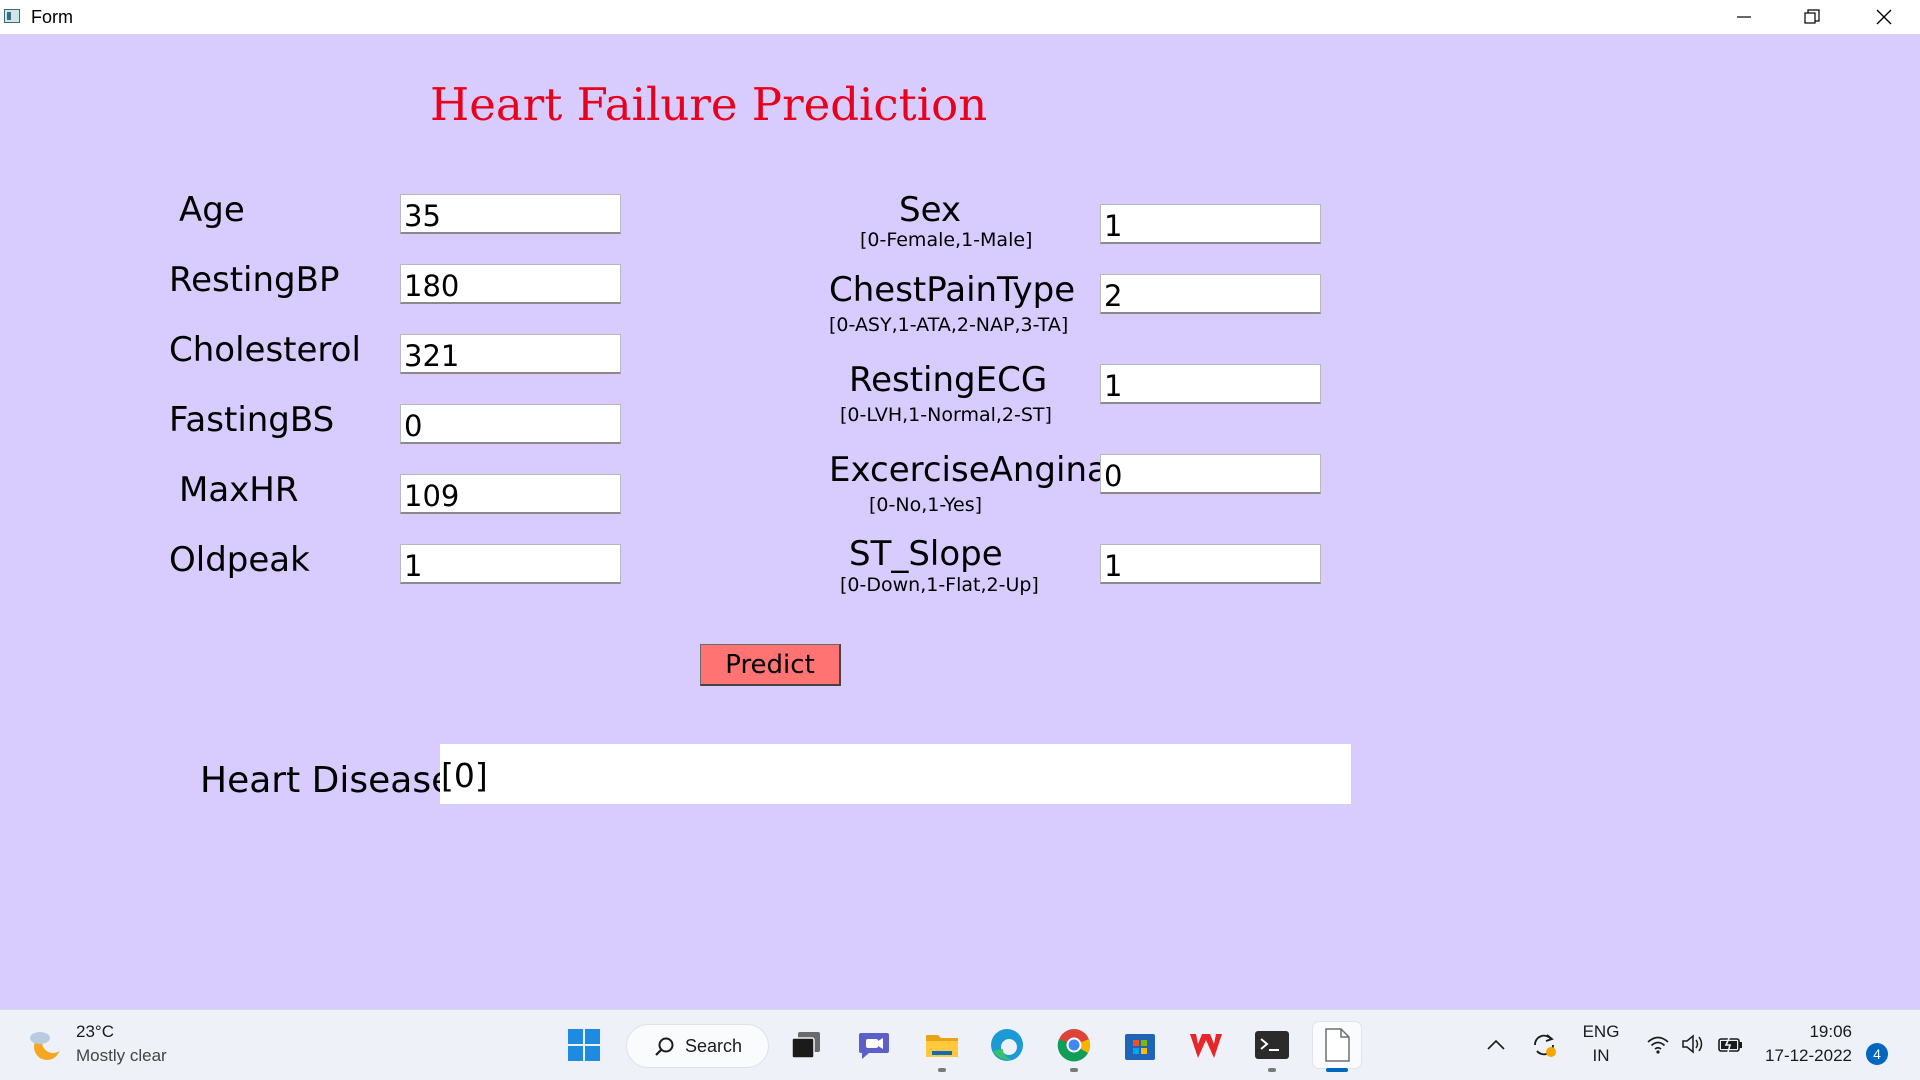 This screenshot has width=1920, height=1080. I want to click on teams-chat-button, so click(874, 1045).